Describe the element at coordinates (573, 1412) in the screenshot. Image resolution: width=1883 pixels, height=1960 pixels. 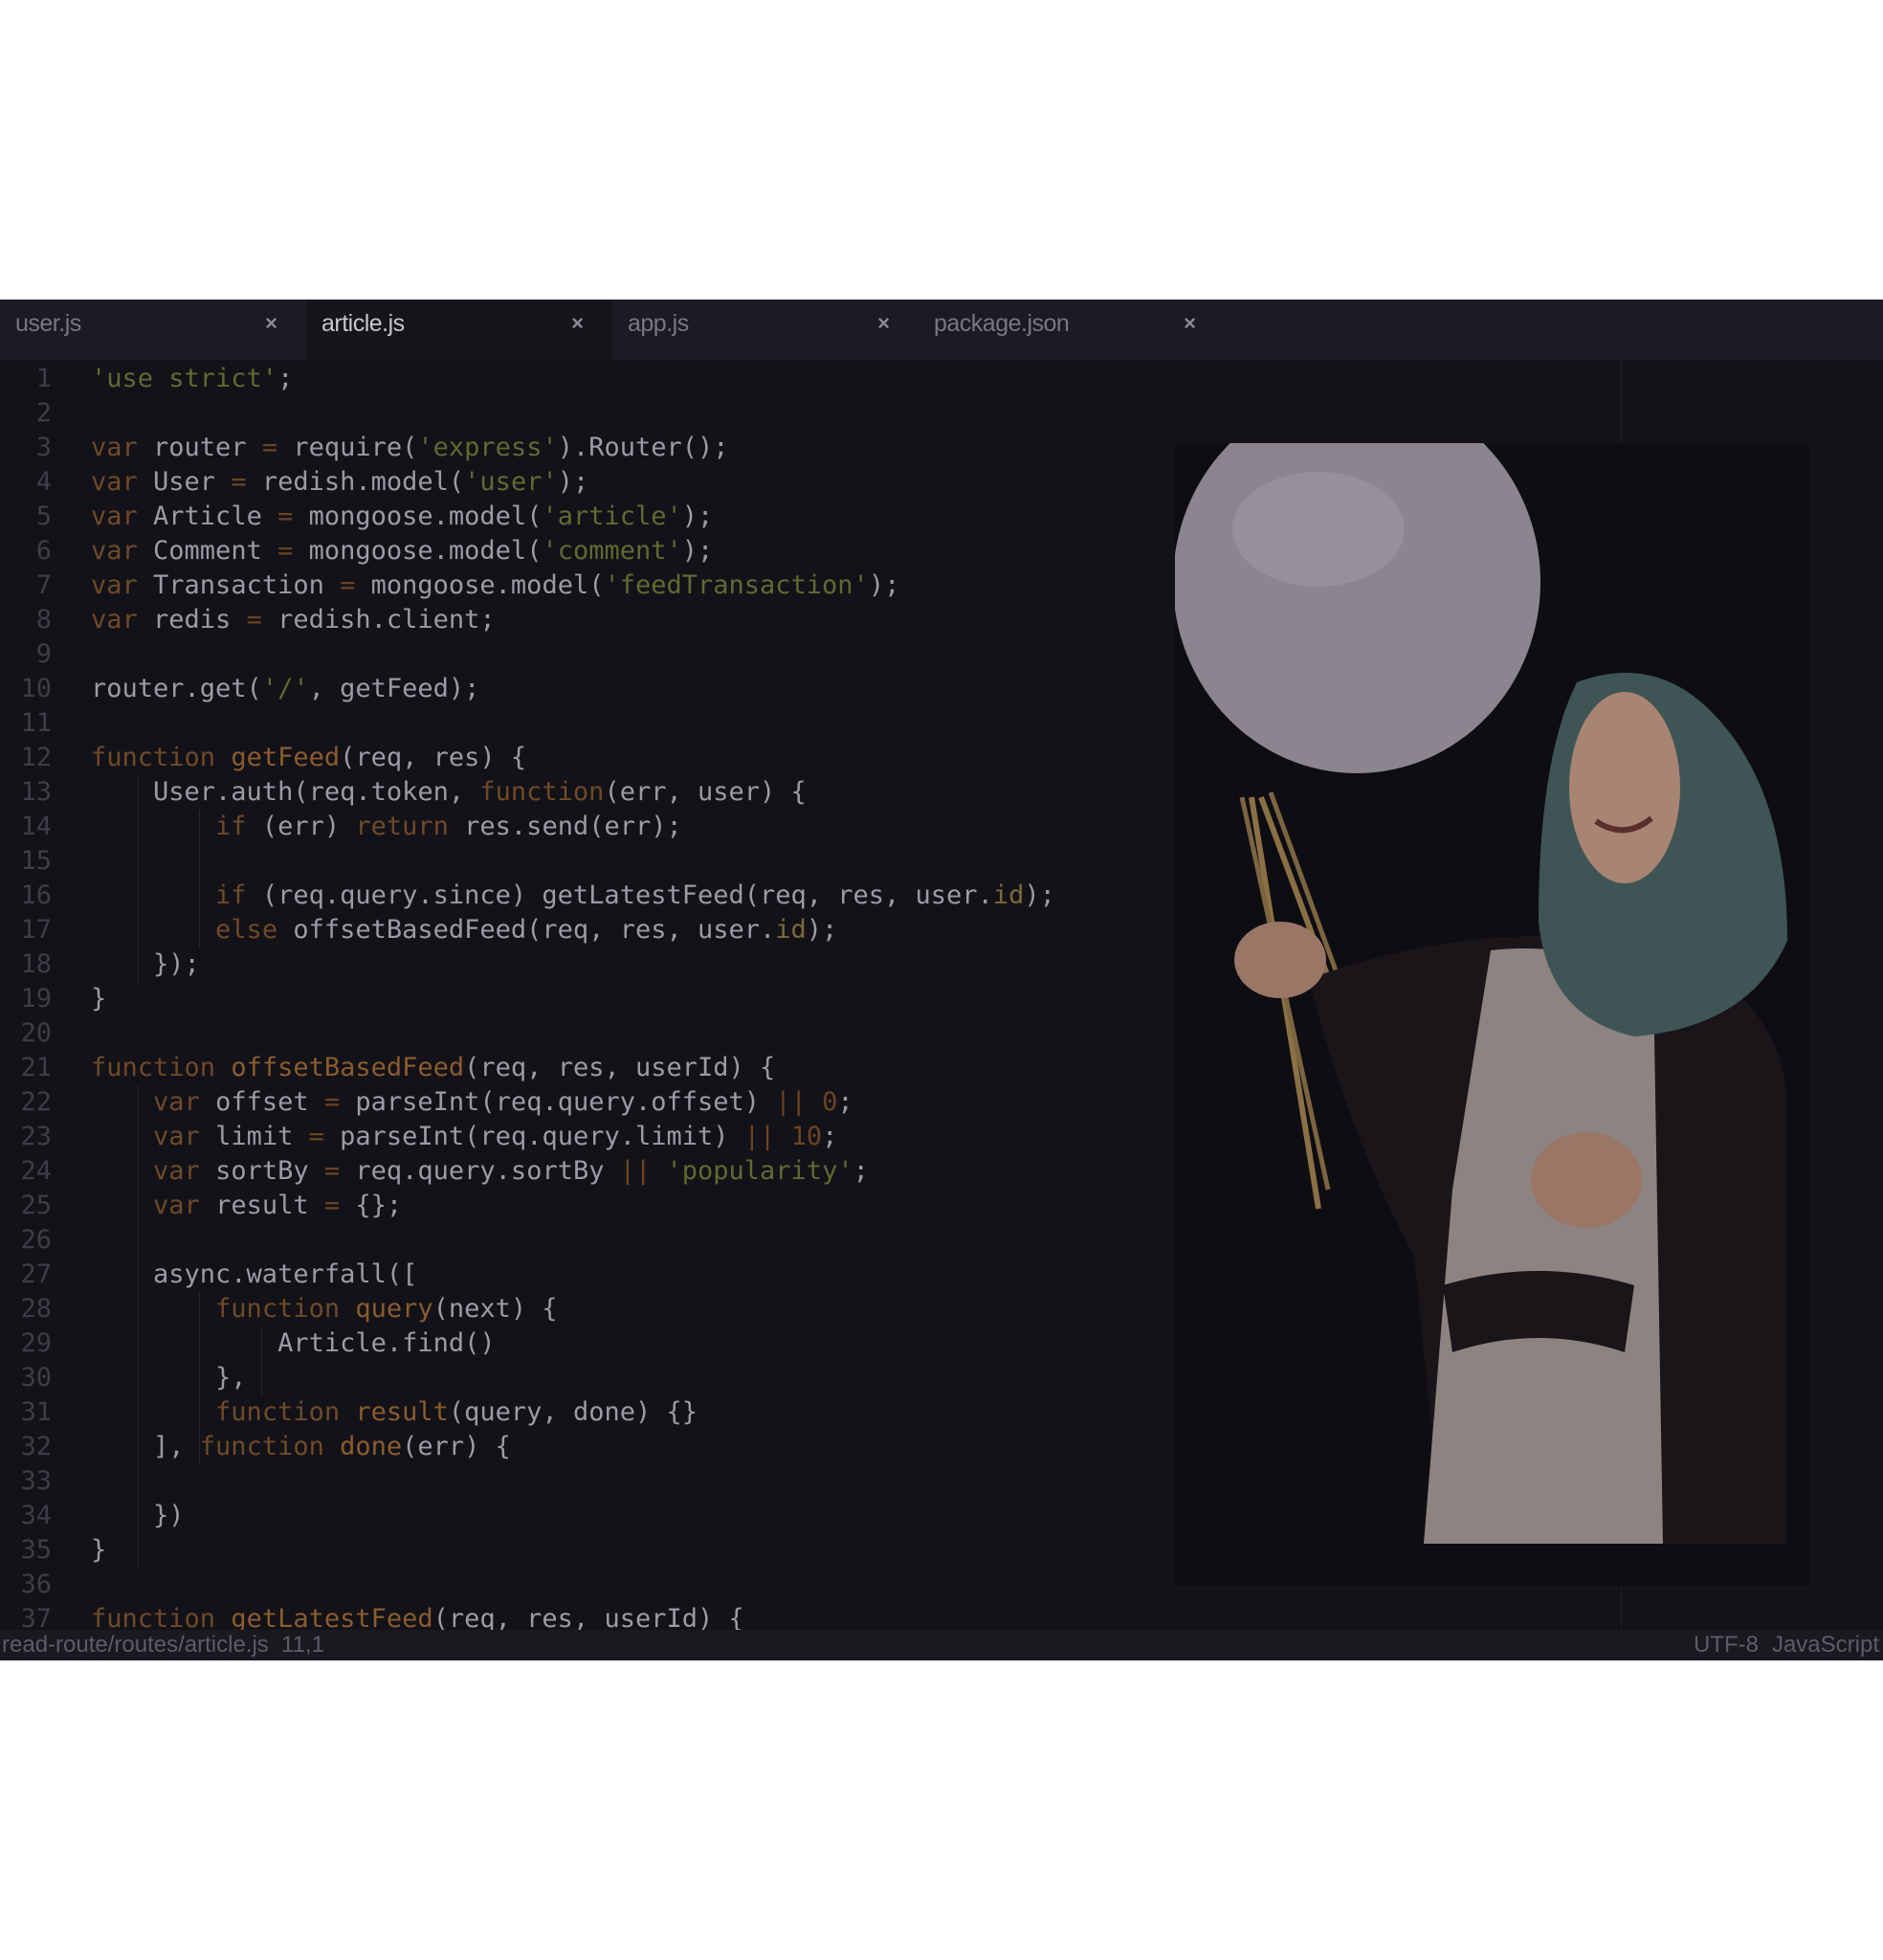
I see `code-token: (query, done) {}` at that location.